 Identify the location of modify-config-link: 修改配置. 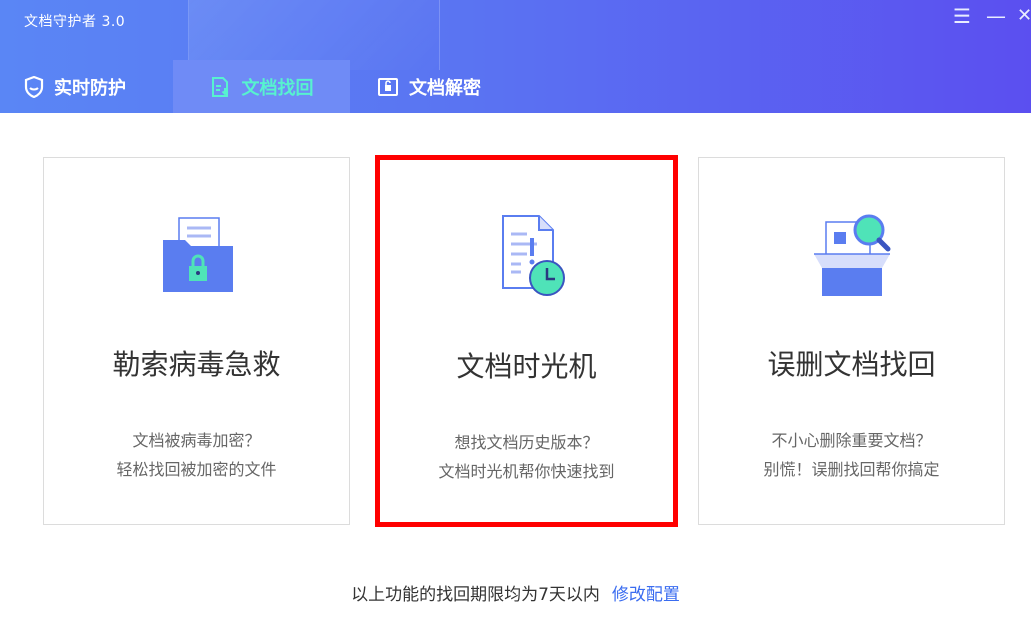
(646, 595).